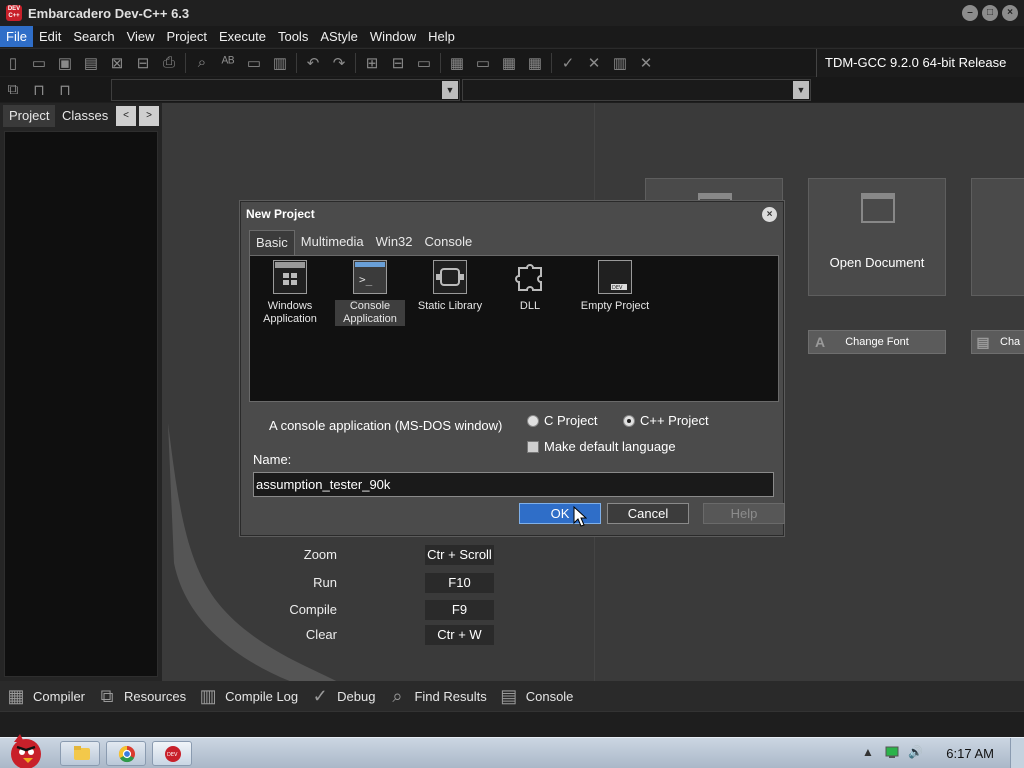  What do you see at coordinates (254, 63) in the screenshot?
I see `goto-line-icon: ▭` at bounding box center [254, 63].